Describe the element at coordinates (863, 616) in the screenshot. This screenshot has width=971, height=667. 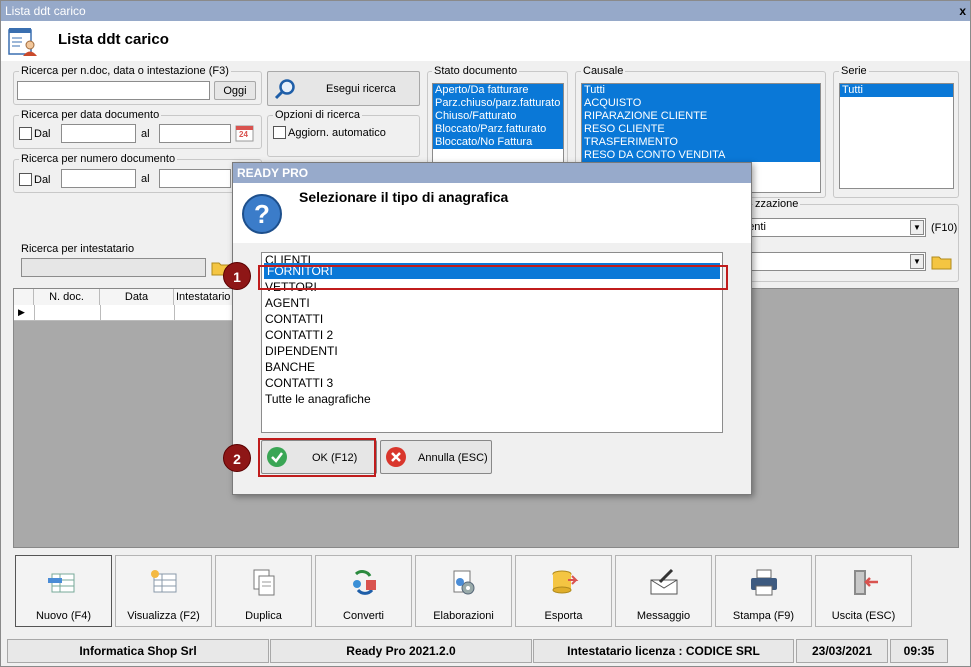
I see `exit-button-label: Uscita (ESC)` at that location.